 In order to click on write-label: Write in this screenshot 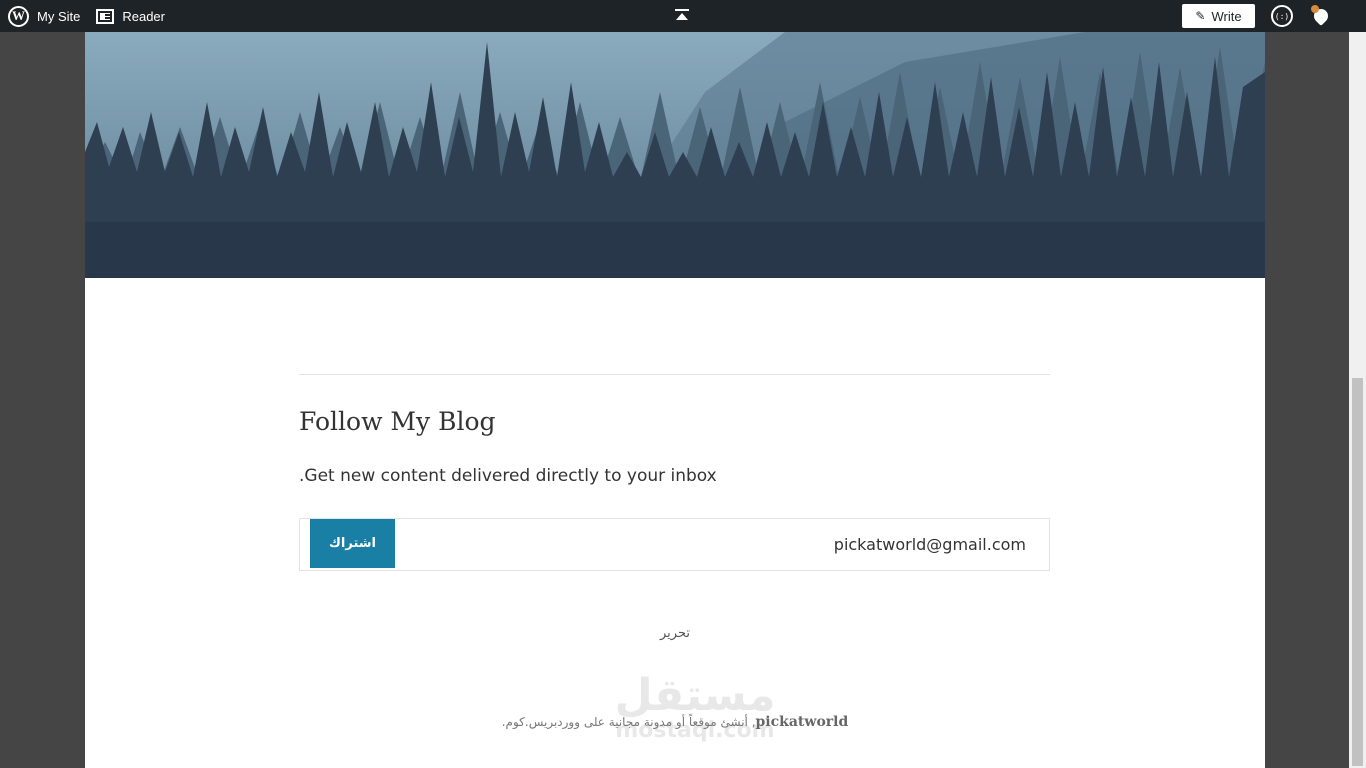, I will do `click(1226, 16)`.